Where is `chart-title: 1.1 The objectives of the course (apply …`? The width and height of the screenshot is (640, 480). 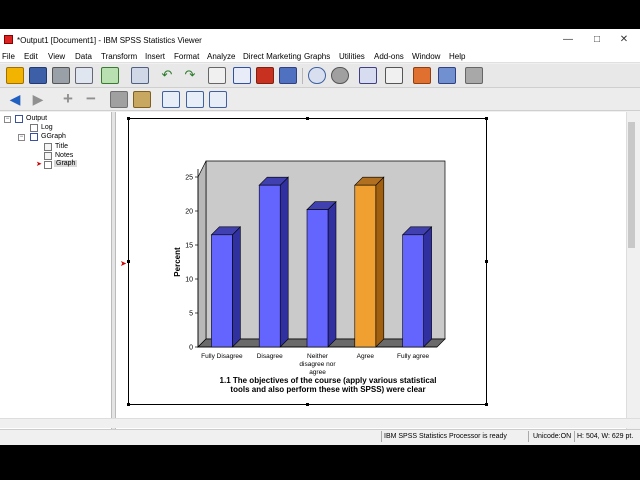
chart-title: 1.1 The objectives of the course (apply … is located at coordinates (328, 385).